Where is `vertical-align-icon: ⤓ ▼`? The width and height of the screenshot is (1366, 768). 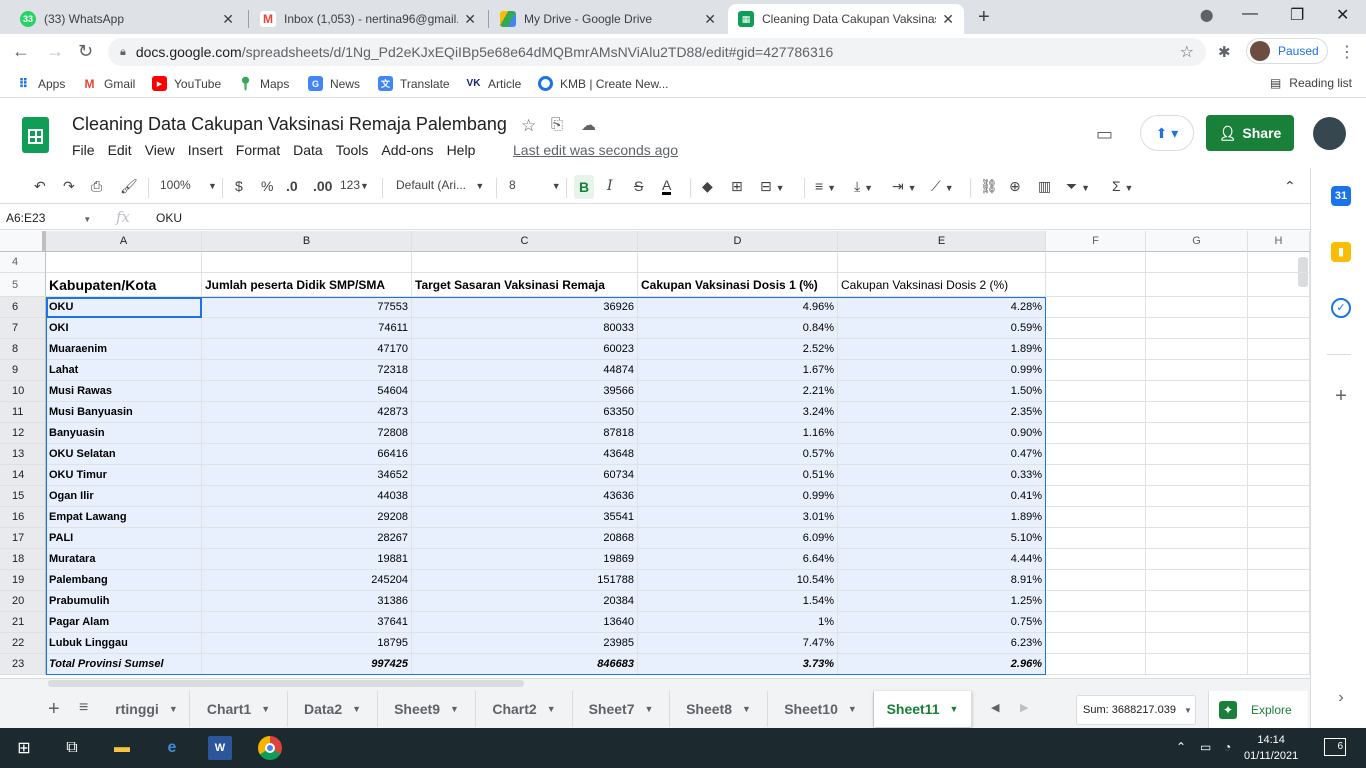 vertical-align-icon: ⤓ ▼ is located at coordinates (863, 186).